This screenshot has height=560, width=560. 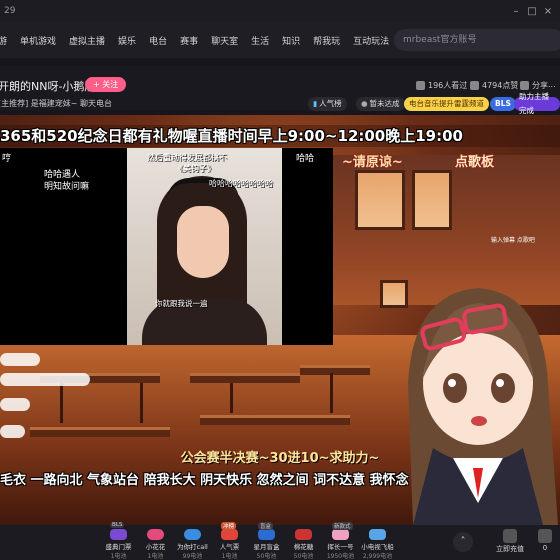 I want to click on flower-icon, so click(x=155, y=534).